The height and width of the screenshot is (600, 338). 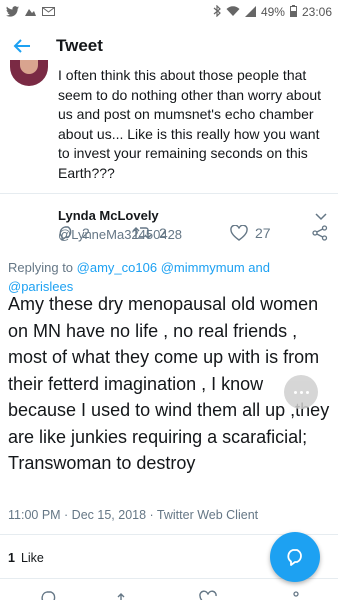 What do you see at coordinates (169, 12) in the screenshot?
I see `status-bar: 49% 23:06` at bounding box center [169, 12].